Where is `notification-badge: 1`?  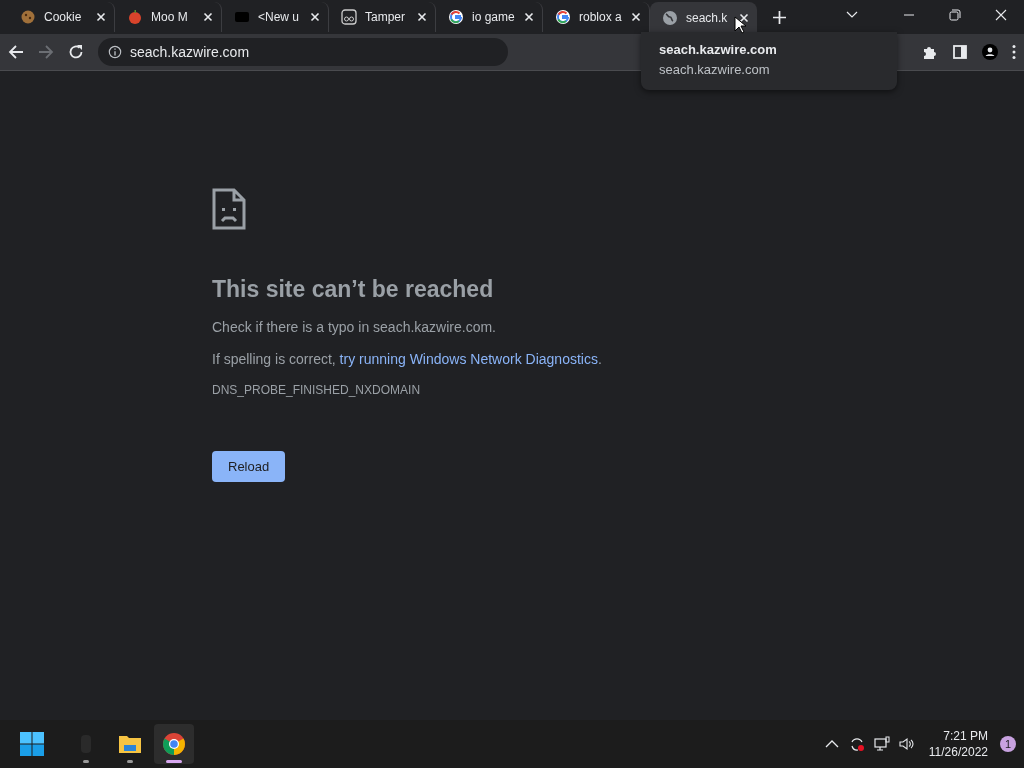 notification-badge: 1 is located at coordinates (1008, 744).